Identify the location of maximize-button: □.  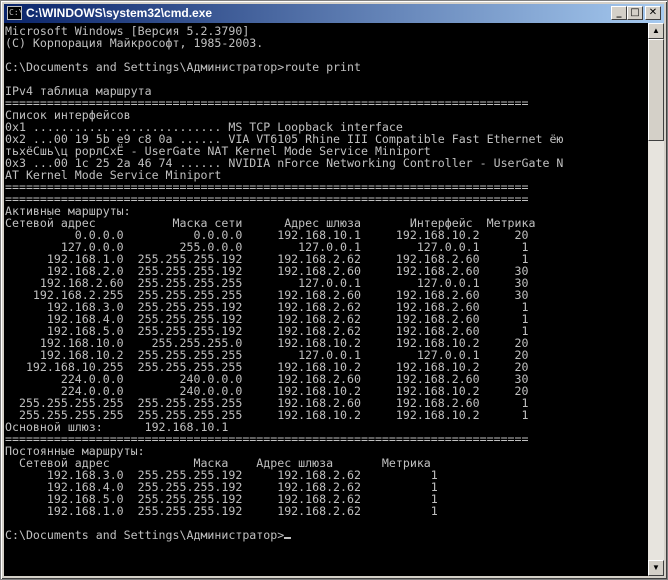
(635, 13).